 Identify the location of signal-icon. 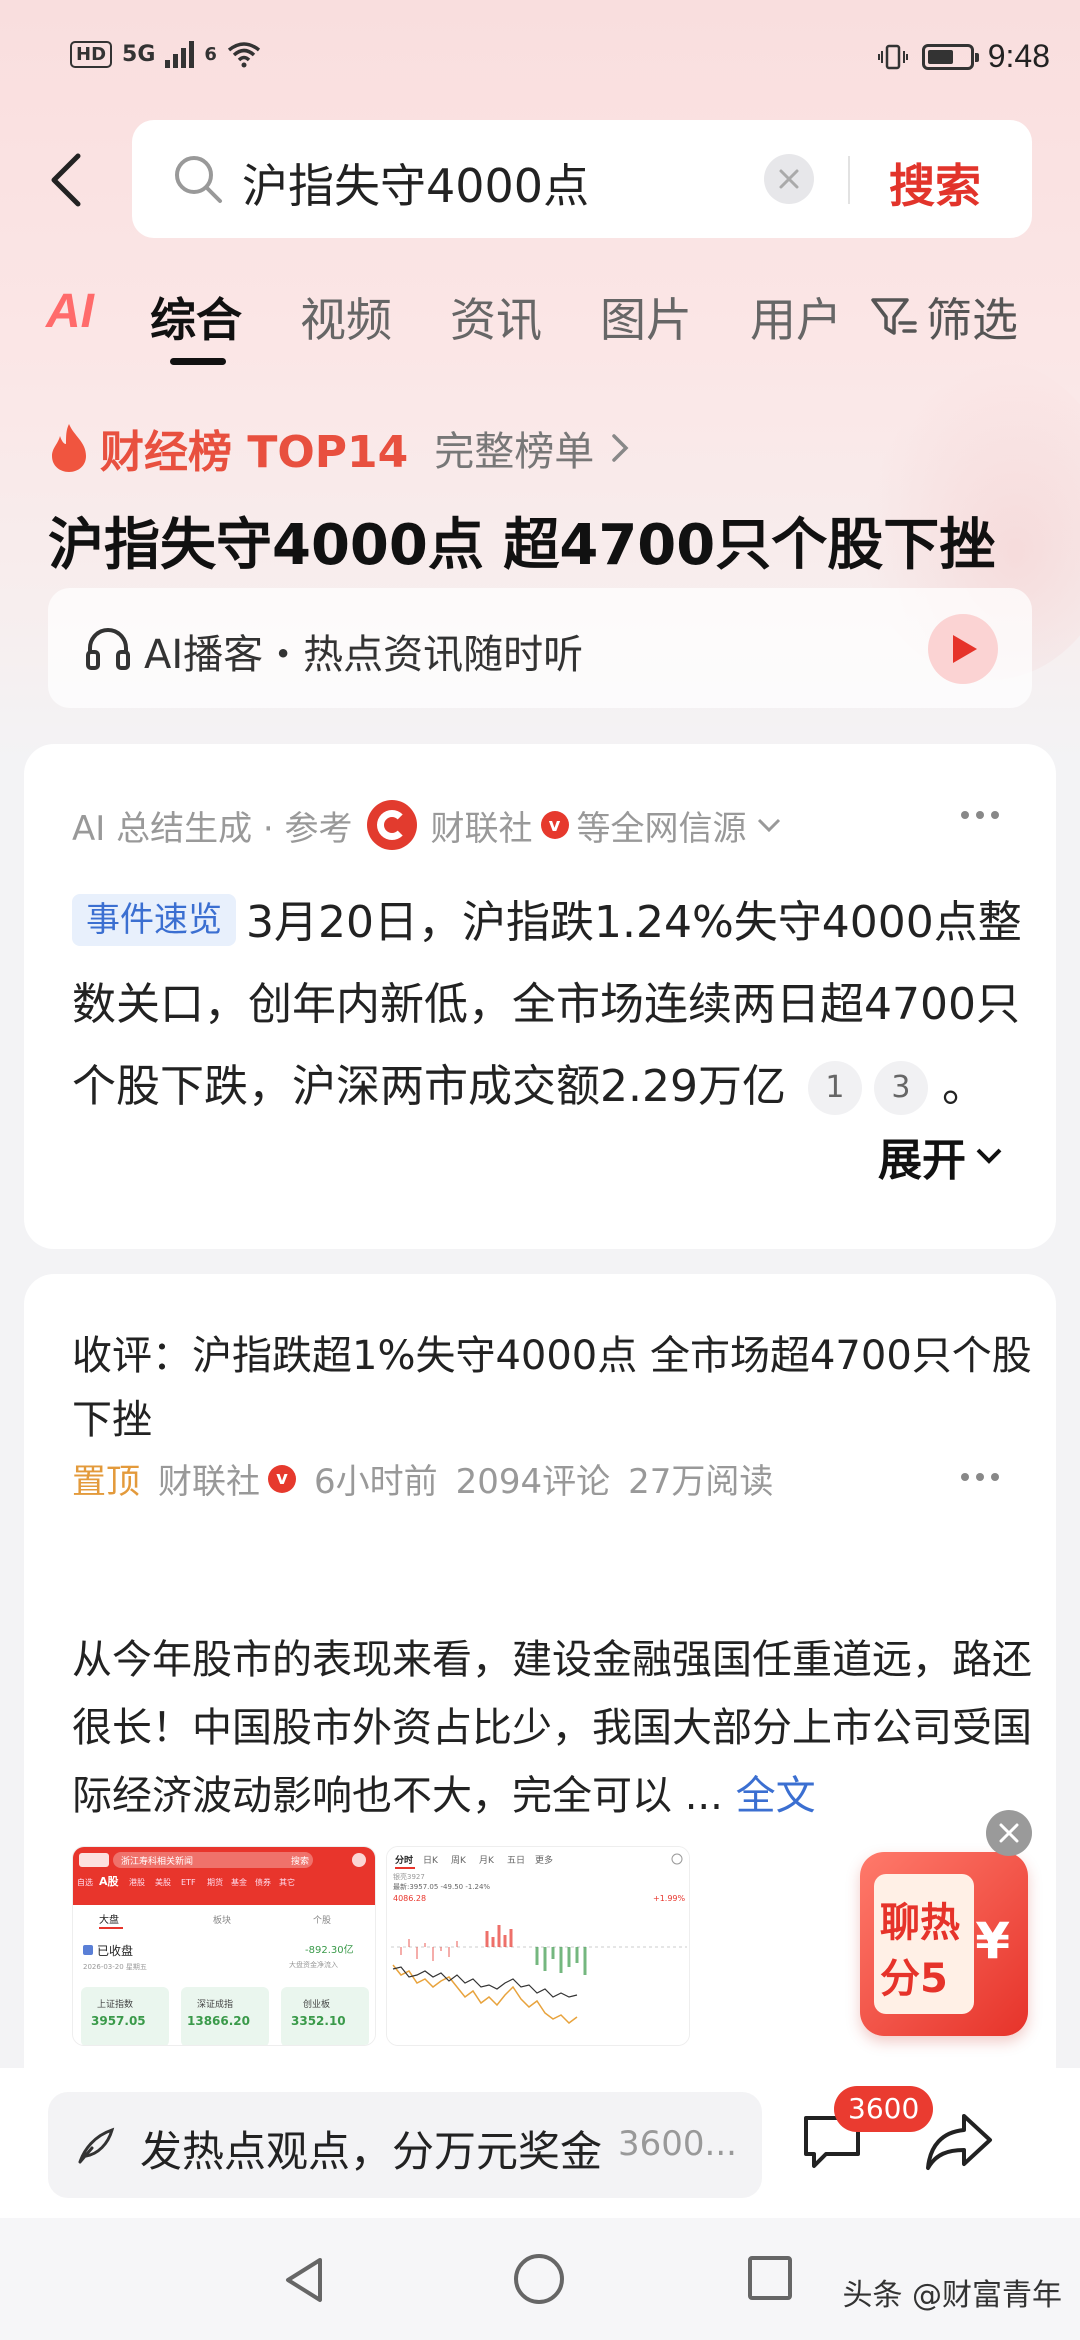
(180, 54).